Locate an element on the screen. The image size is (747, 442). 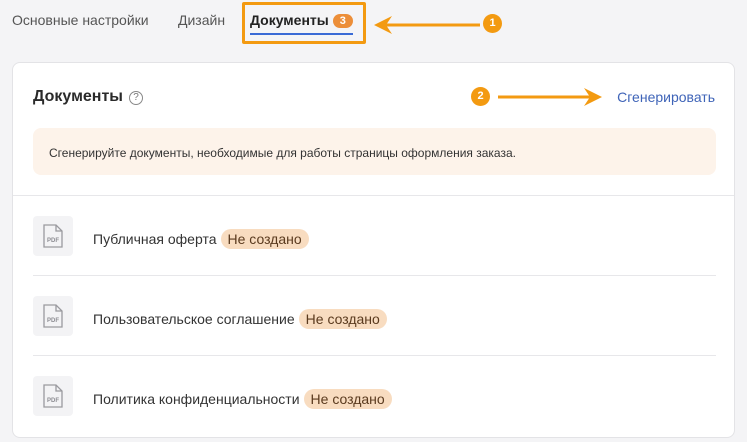
card-title: Документы is located at coordinates (78, 96).